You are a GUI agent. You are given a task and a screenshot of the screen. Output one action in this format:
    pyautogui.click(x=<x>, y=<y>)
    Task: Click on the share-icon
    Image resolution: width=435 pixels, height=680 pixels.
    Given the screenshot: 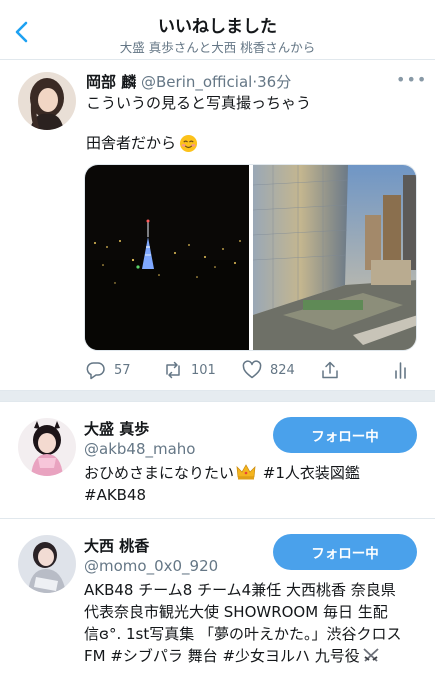 What is the action you would take?
    pyautogui.click(x=330, y=370)
    